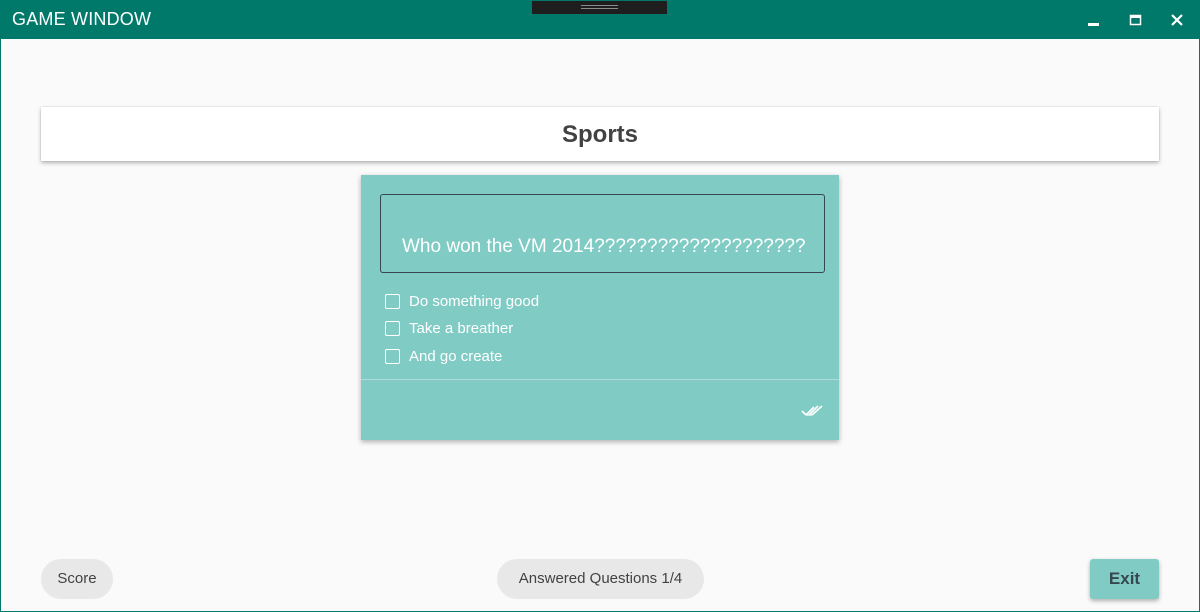 The height and width of the screenshot is (612, 1200). What do you see at coordinates (602, 233) in the screenshot?
I see `question-box: Who won the VM 2014????????????????????` at bounding box center [602, 233].